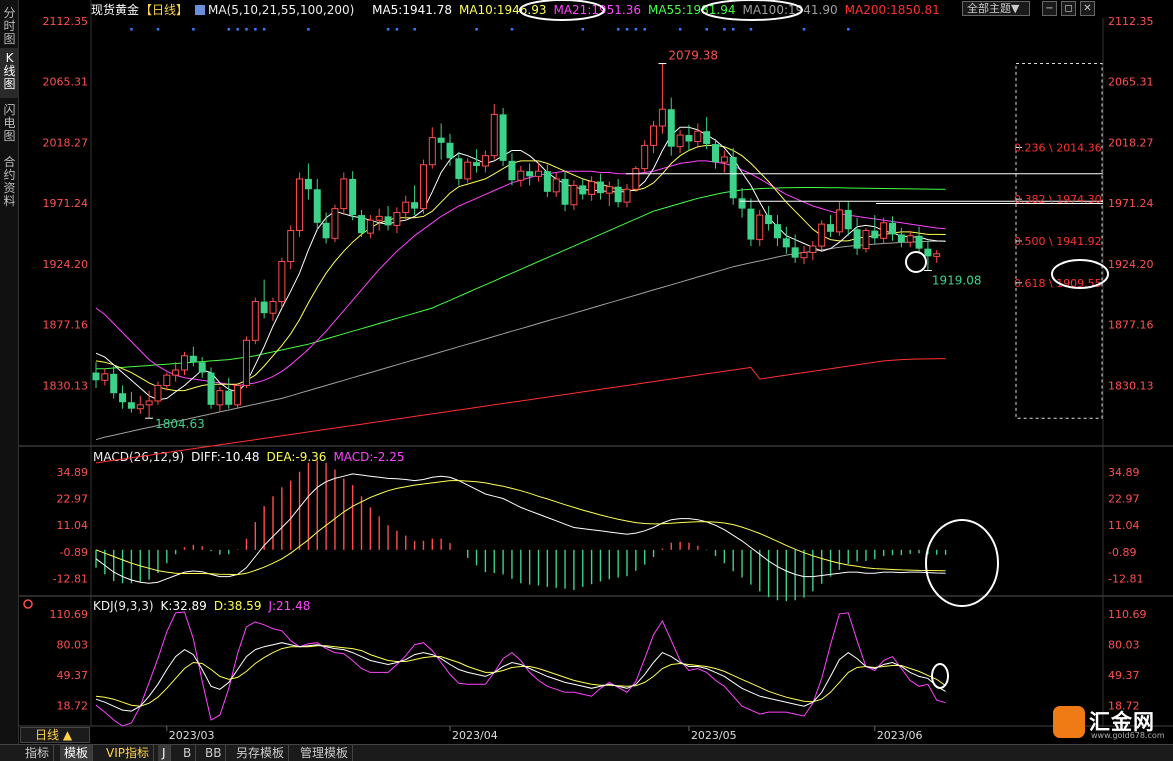 The image size is (1173, 761). What do you see at coordinates (73, 525) in the screenshot?
I see `macd-tick-left-2: 11.04` at bounding box center [73, 525].